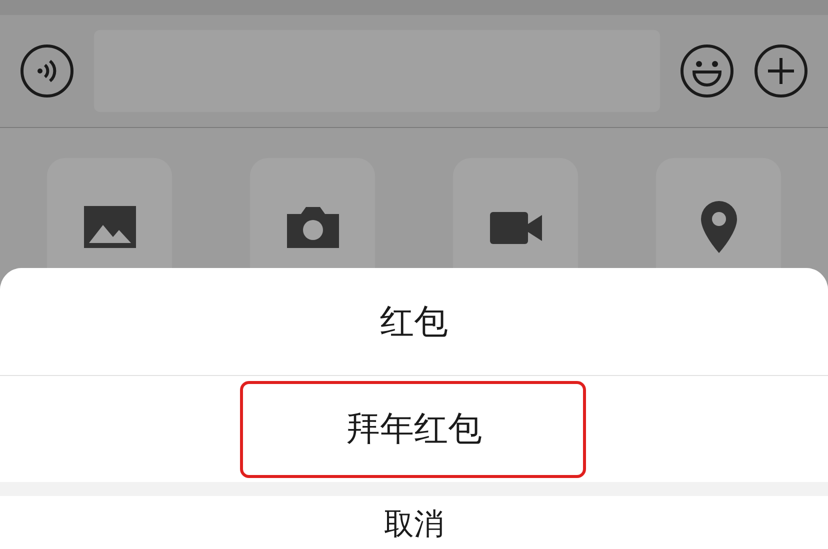  I want to click on emoji-icon, so click(707, 71).